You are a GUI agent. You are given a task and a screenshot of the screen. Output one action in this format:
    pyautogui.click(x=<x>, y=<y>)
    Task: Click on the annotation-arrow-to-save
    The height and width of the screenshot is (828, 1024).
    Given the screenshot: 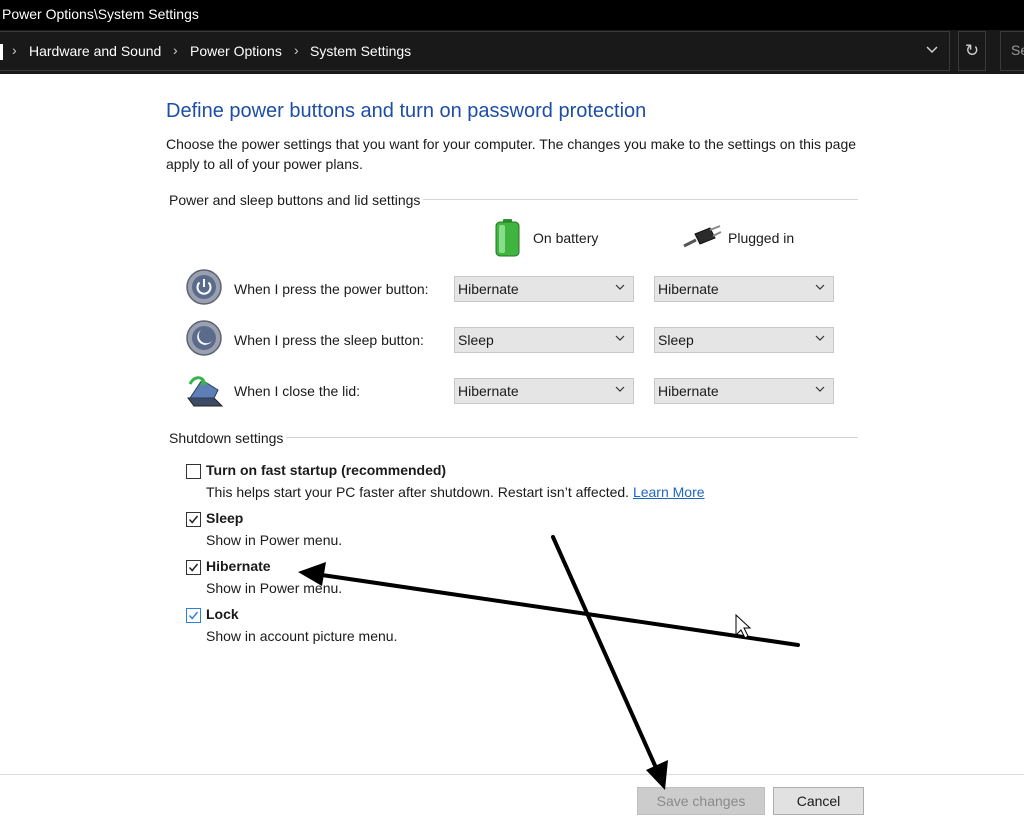 What is the action you would take?
    pyautogui.click(x=609, y=662)
    